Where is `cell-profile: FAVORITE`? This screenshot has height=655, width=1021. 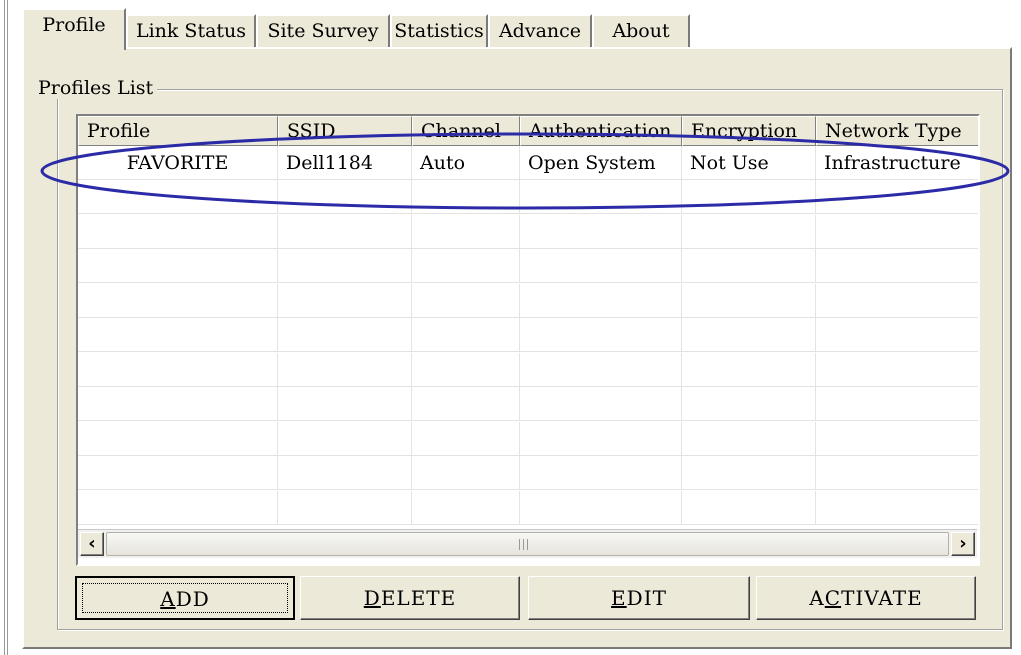
cell-profile: FAVORITE is located at coordinates (178, 163).